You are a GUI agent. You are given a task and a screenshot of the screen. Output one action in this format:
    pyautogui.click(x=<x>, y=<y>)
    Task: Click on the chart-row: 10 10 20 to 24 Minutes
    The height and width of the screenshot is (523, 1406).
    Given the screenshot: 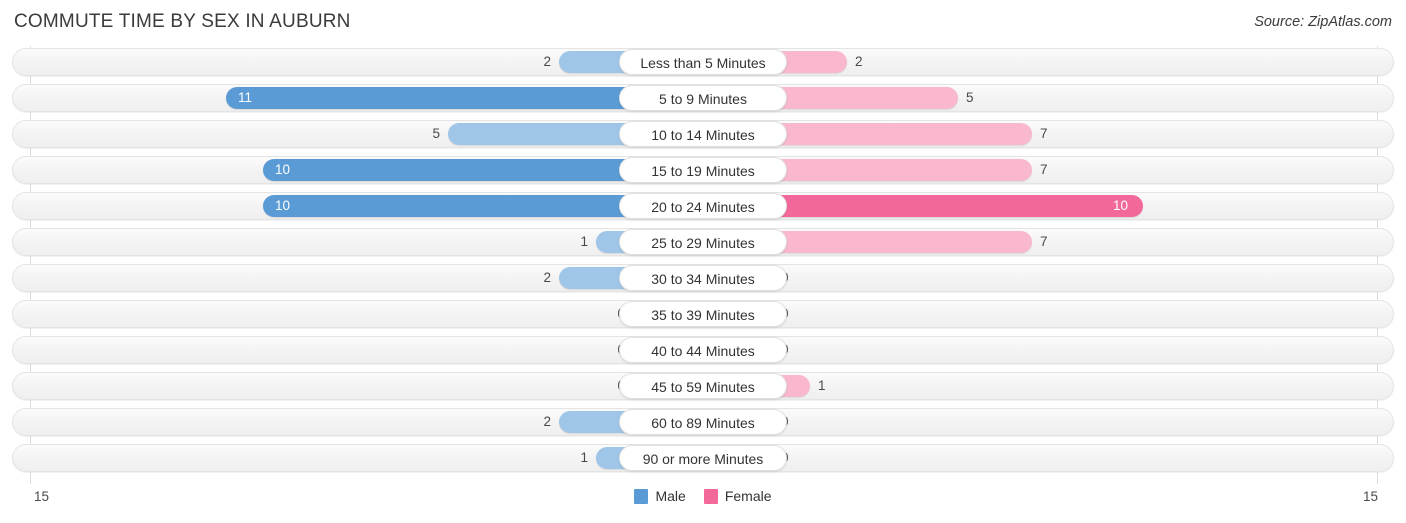 What is the action you would take?
    pyautogui.click(x=703, y=206)
    